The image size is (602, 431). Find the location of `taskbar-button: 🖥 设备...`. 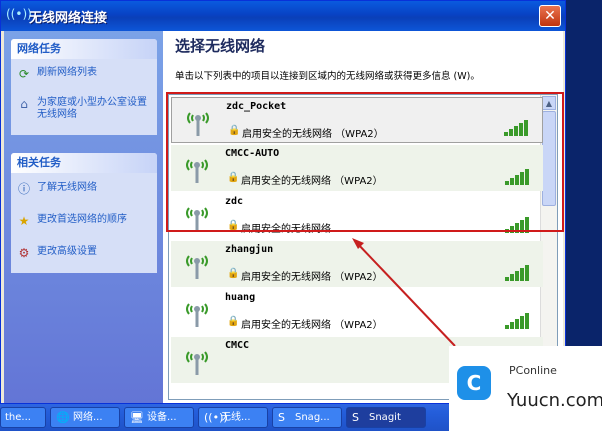

taskbar-button: 🖥 设备... is located at coordinates (159, 417).